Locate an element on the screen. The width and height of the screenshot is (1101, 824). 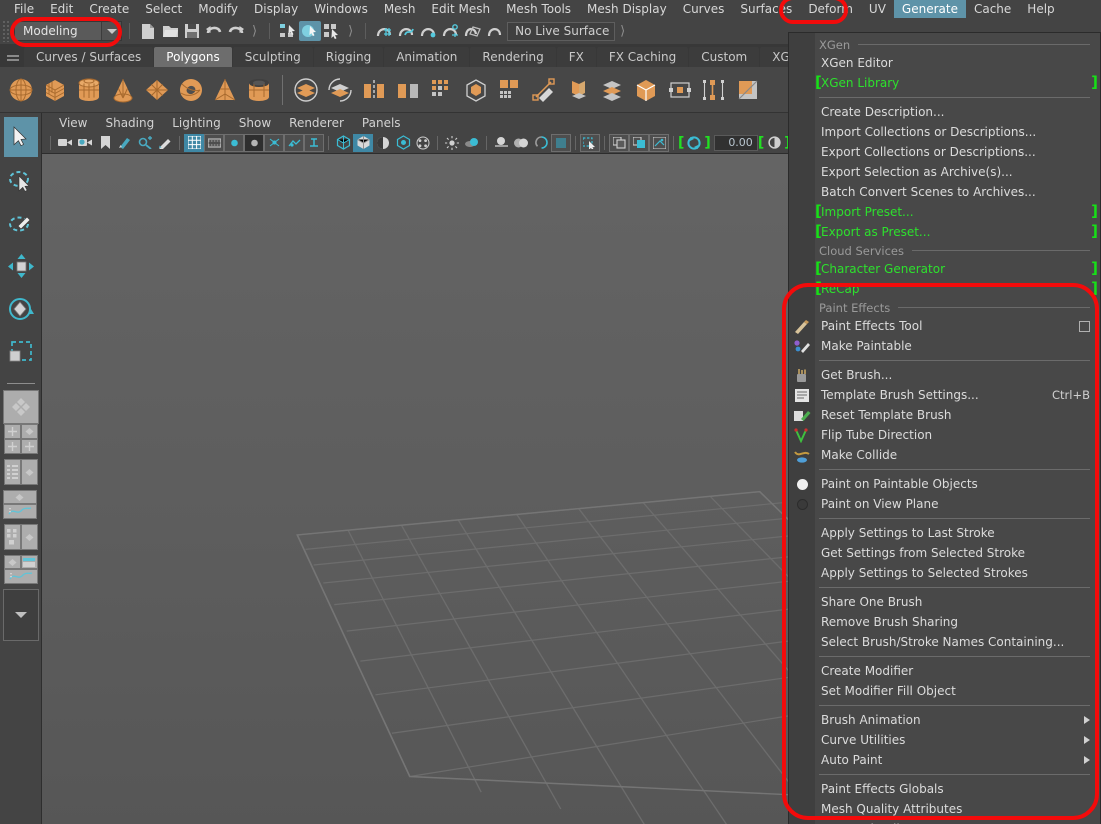
menu-item-export-as-preset: Export as Preset...[] is located at coordinates (944, 232).